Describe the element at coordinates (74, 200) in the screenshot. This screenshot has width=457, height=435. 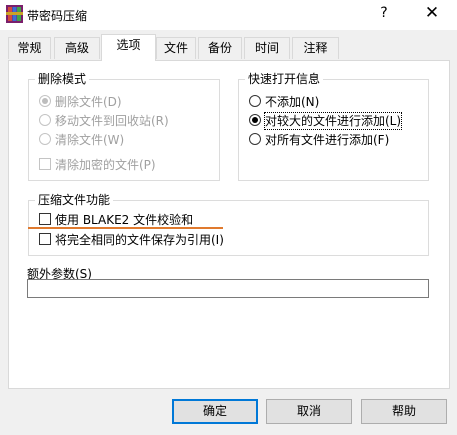
I see `compress-features-title: 压缩文件功能` at that location.